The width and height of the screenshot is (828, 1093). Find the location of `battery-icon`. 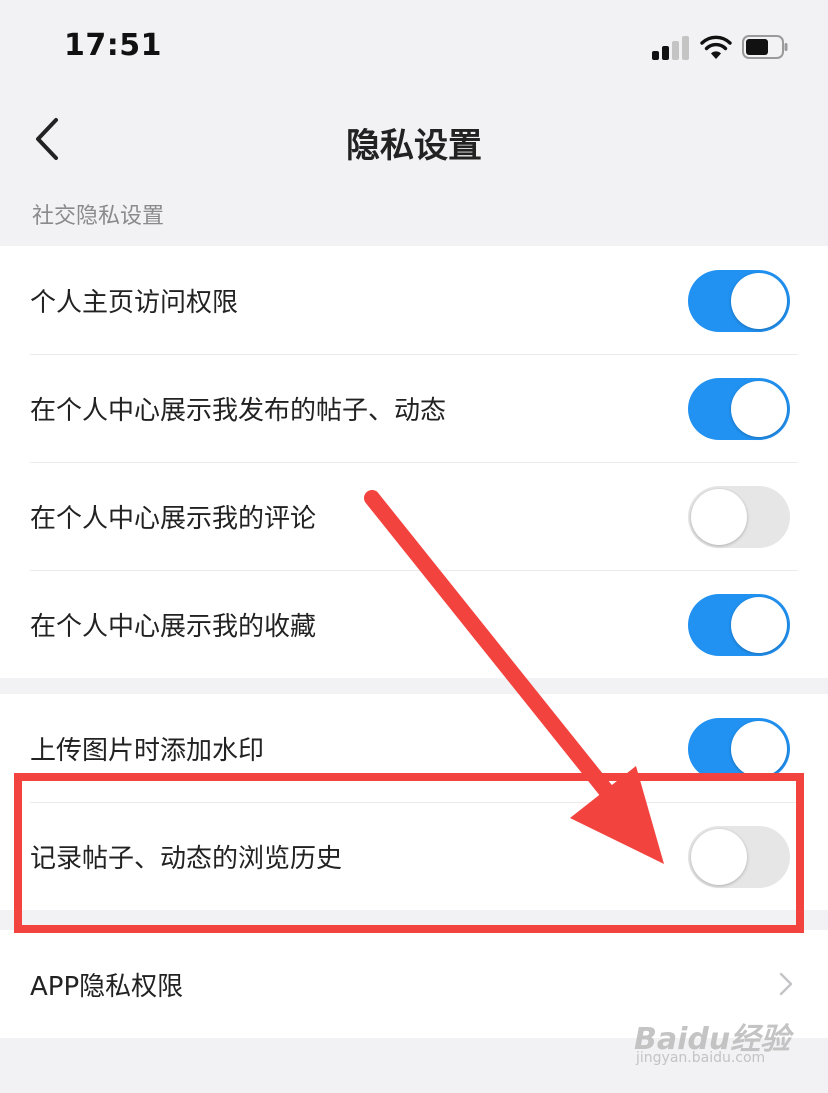

battery-icon is located at coordinates (765, 47).